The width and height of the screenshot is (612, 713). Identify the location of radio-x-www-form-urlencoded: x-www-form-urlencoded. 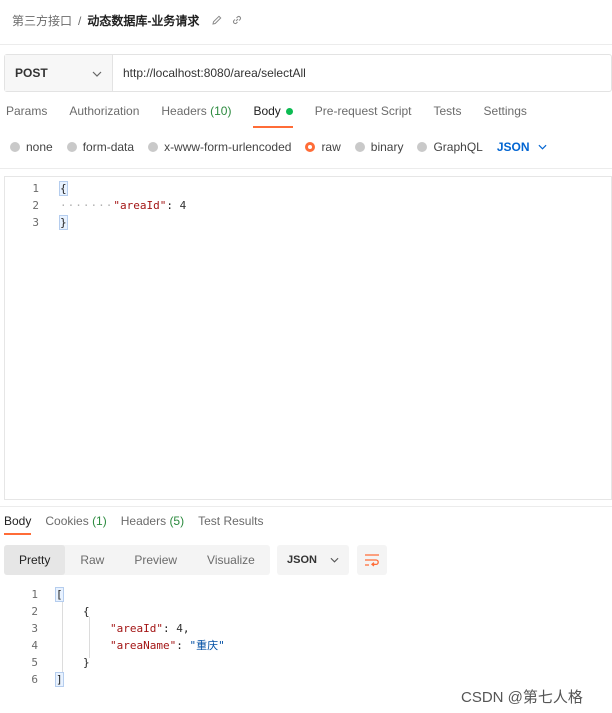
(219, 147).